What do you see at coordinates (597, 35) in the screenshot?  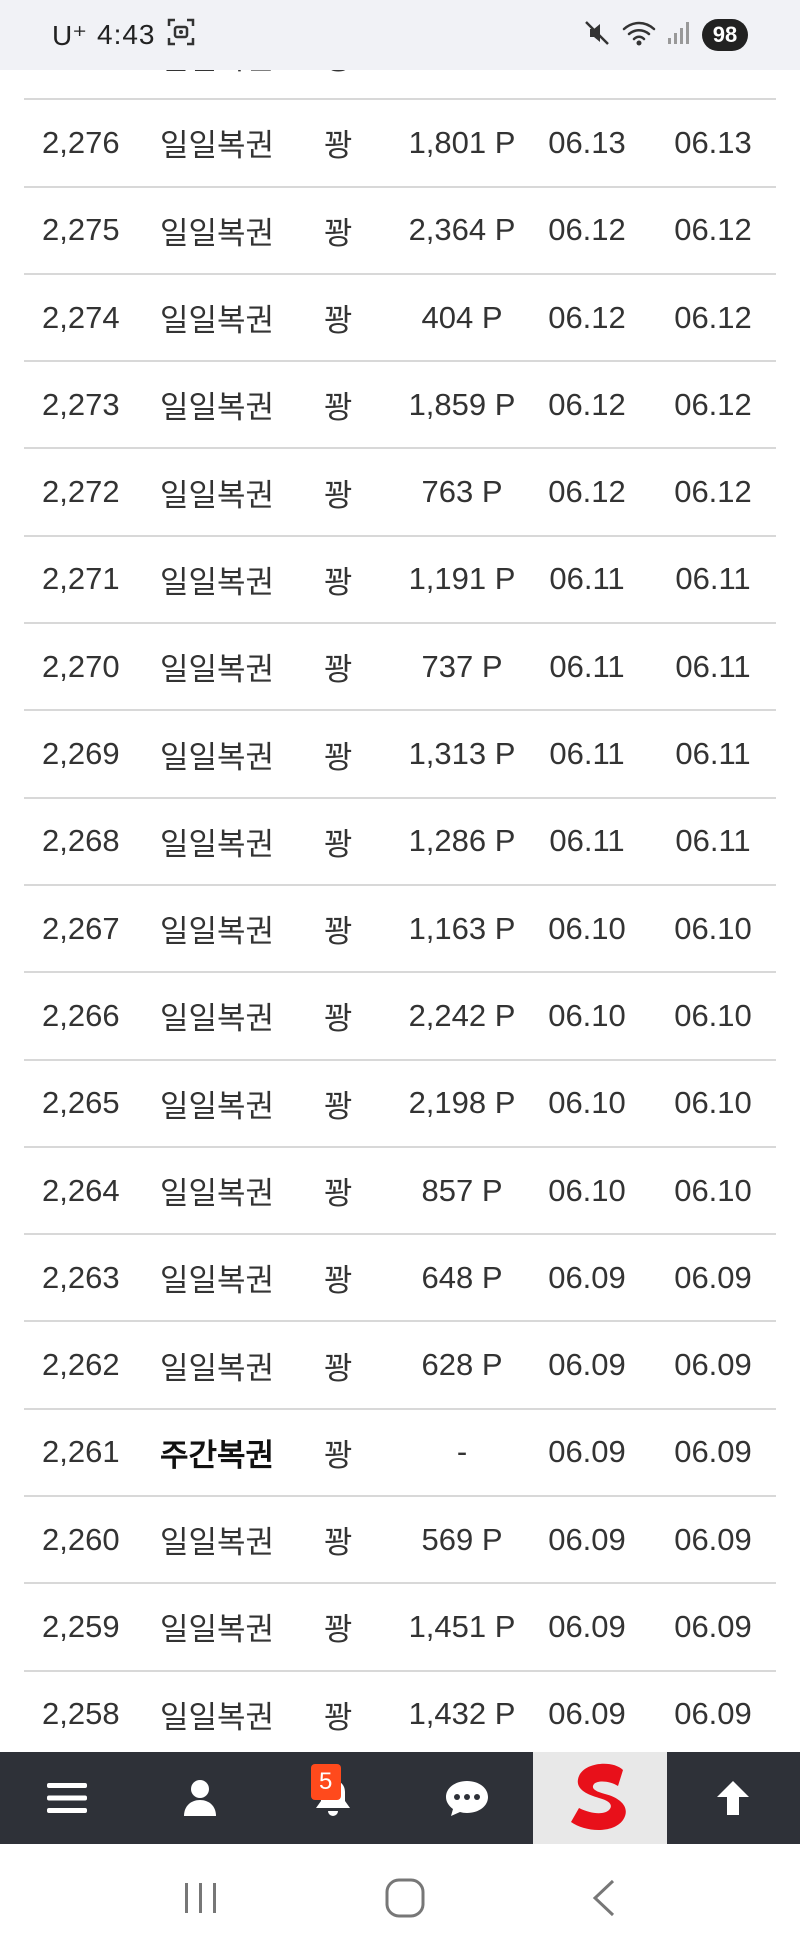 I see `mute-icon` at bounding box center [597, 35].